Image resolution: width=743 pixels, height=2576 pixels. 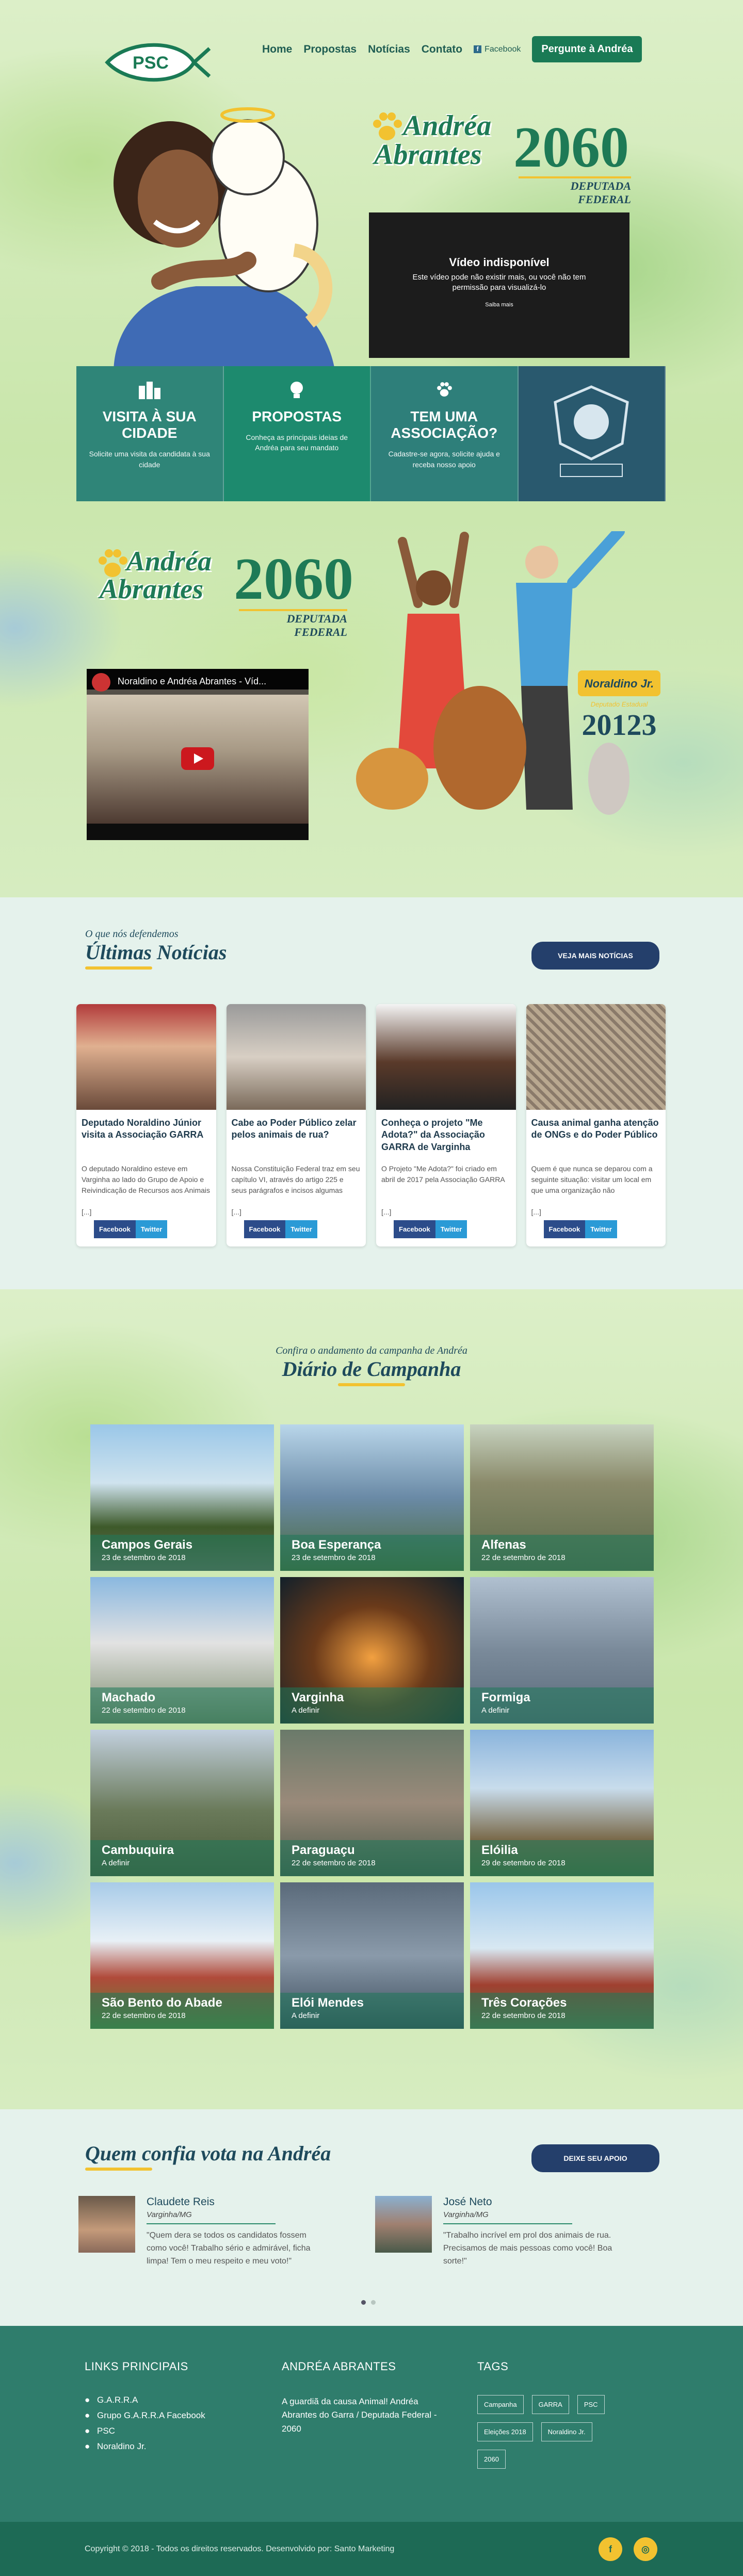 I want to click on more-news-button: VEJA MAIS NOTÍCIAS, so click(x=595, y=956).